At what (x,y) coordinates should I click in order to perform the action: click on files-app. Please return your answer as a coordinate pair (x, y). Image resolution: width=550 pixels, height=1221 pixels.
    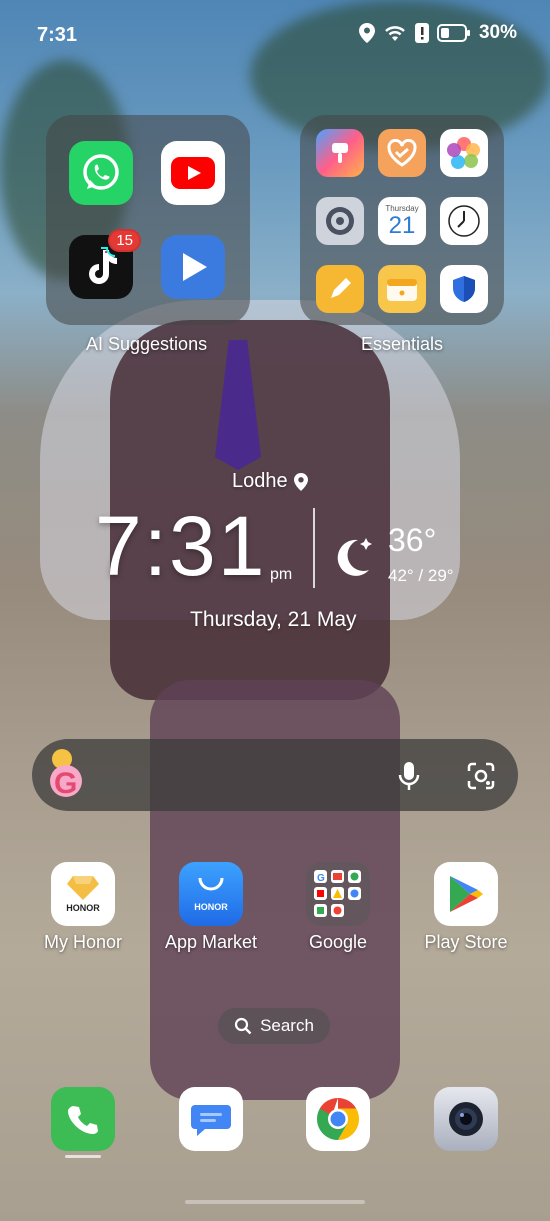
    Looking at the image, I should click on (402, 289).